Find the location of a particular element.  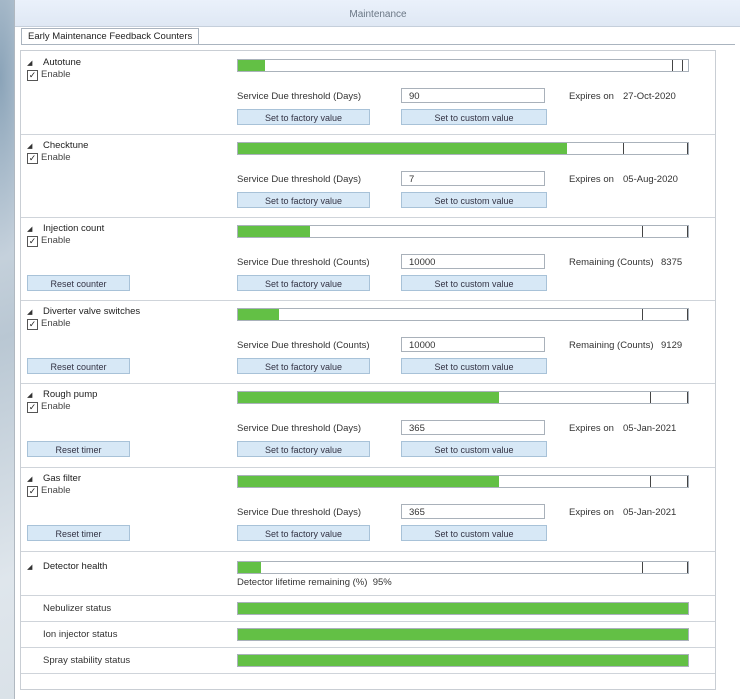

window-title: Maintenance is located at coordinates (378, 14).